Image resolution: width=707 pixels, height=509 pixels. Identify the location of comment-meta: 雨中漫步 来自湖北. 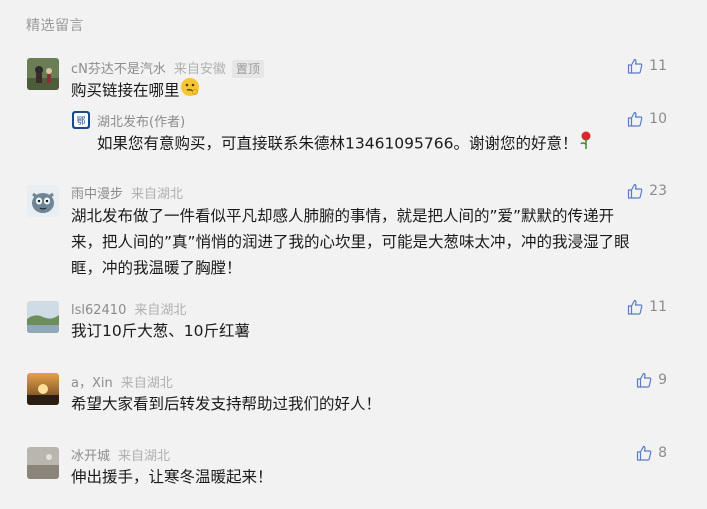
(127, 192).